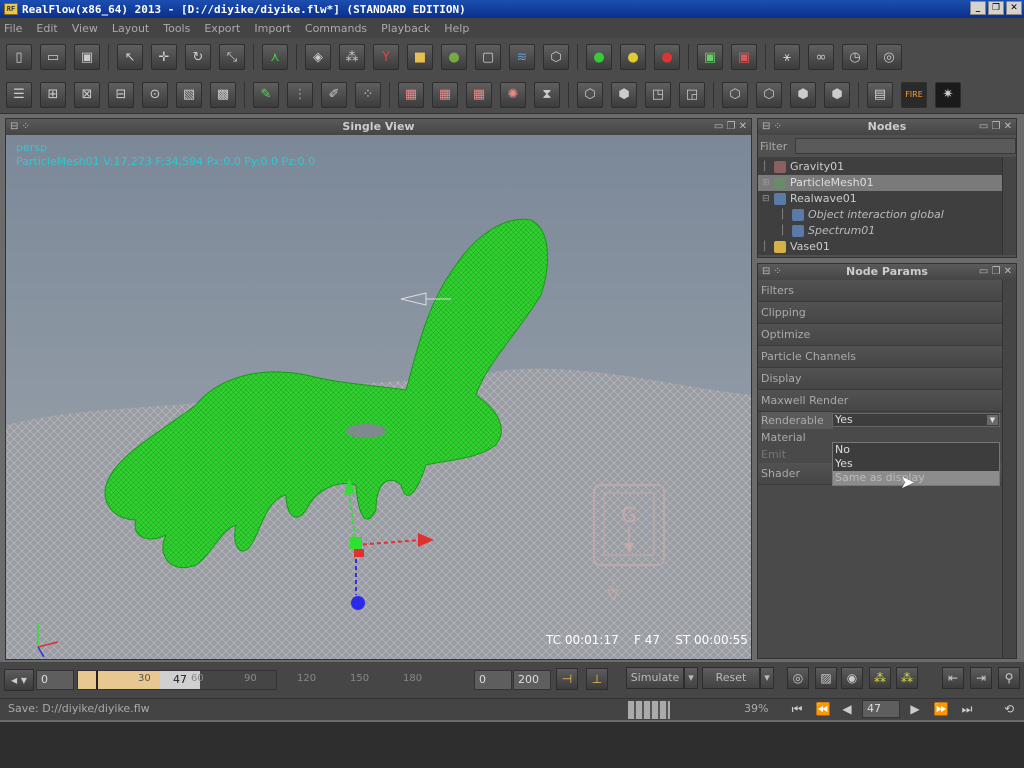 The image size is (1024, 768). Describe the element at coordinates (889, 57) in the screenshot. I see `globe-icon: ◎` at that location.